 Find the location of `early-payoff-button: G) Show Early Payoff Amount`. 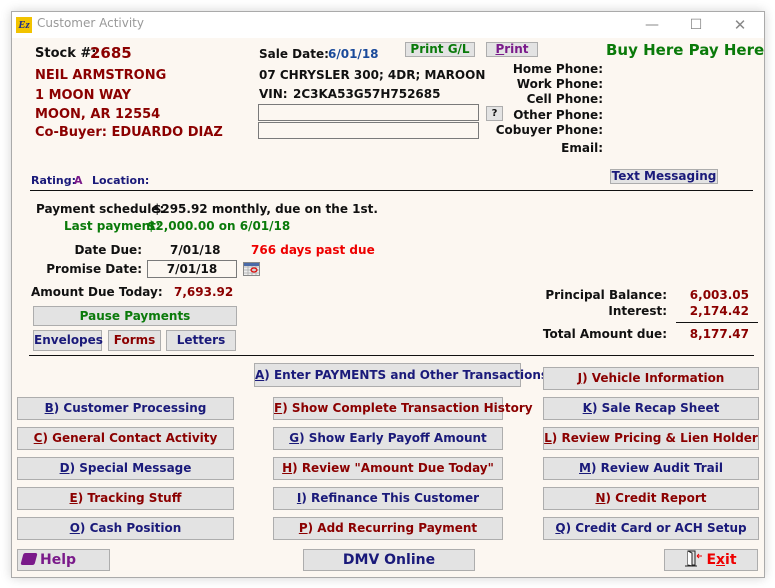

early-payoff-button: G) Show Early Payoff Amount is located at coordinates (388, 438).